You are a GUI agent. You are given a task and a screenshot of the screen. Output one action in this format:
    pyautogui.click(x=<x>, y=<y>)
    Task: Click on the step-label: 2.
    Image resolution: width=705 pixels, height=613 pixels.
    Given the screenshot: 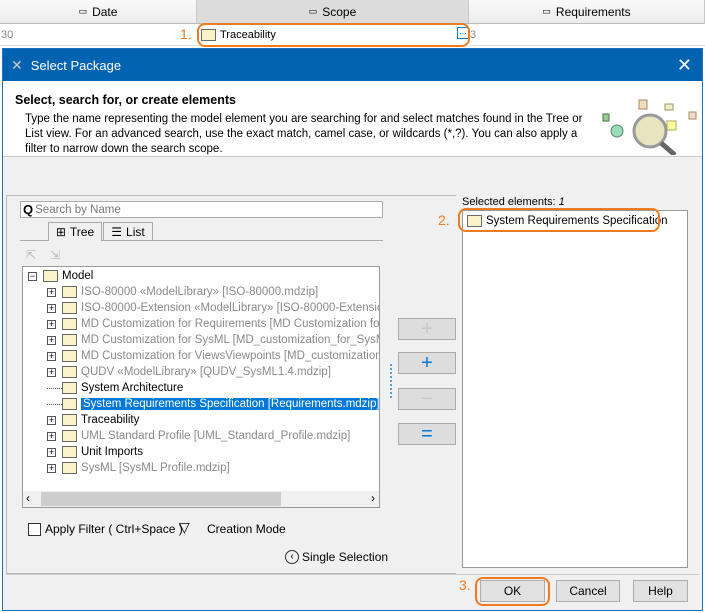 What is the action you would take?
    pyautogui.click(x=444, y=220)
    